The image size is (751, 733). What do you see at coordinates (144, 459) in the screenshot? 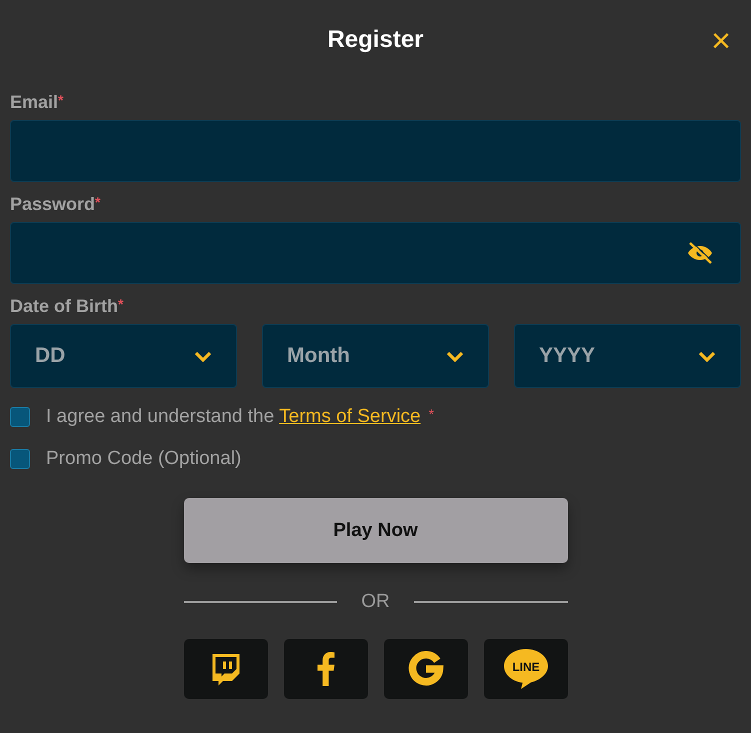
I see `checkbox-label: Promo Code (Optional)` at bounding box center [144, 459].